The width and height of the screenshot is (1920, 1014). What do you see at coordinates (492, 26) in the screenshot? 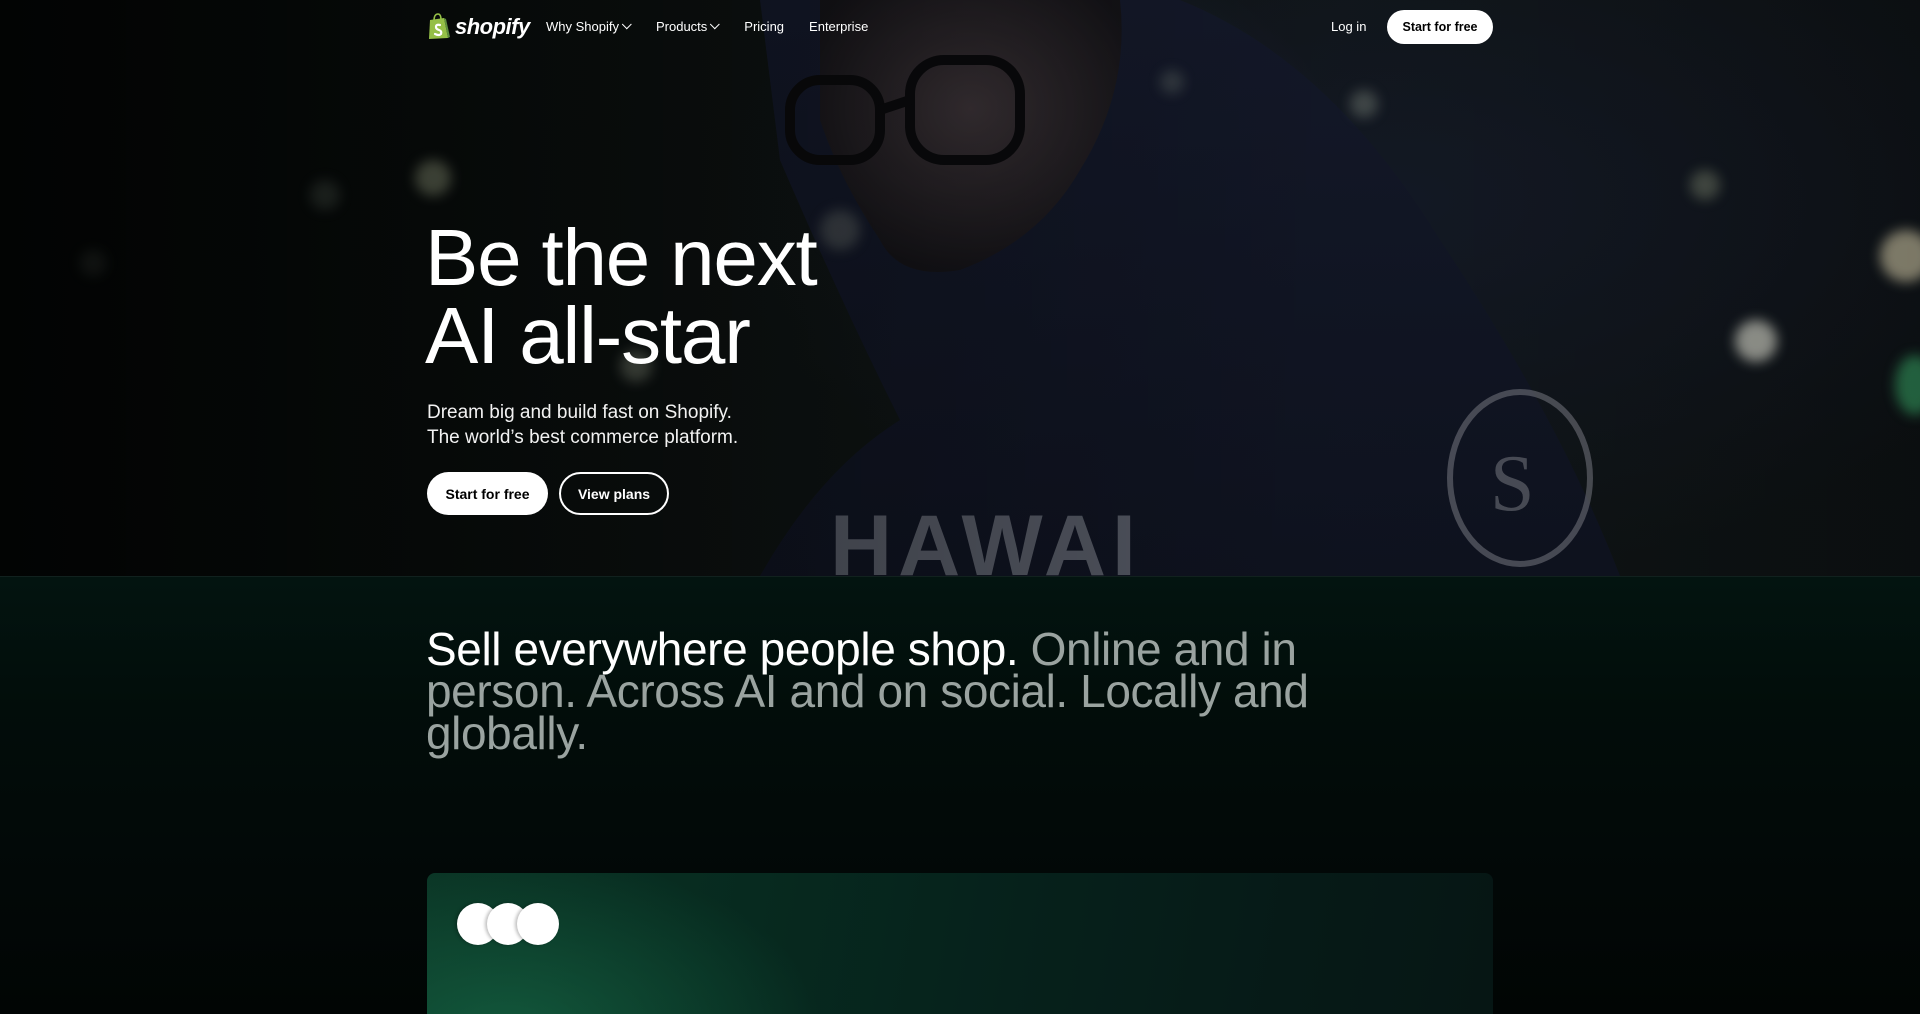
I see `logo-wordmark: shopify` at bounding box center [492, 26].